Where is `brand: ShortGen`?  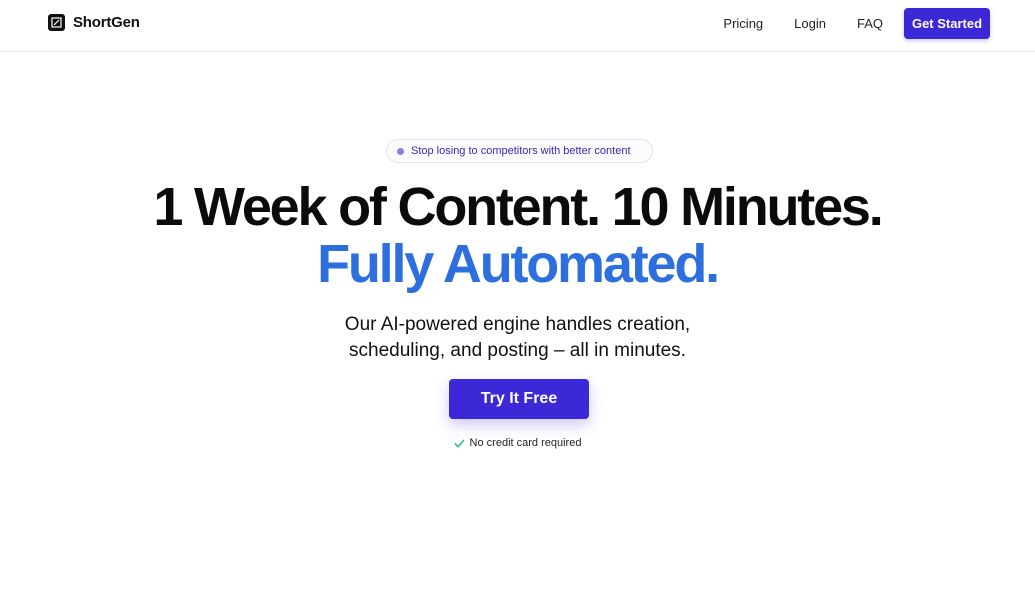
brand: ShortGen is located at coordinates (94, 22).